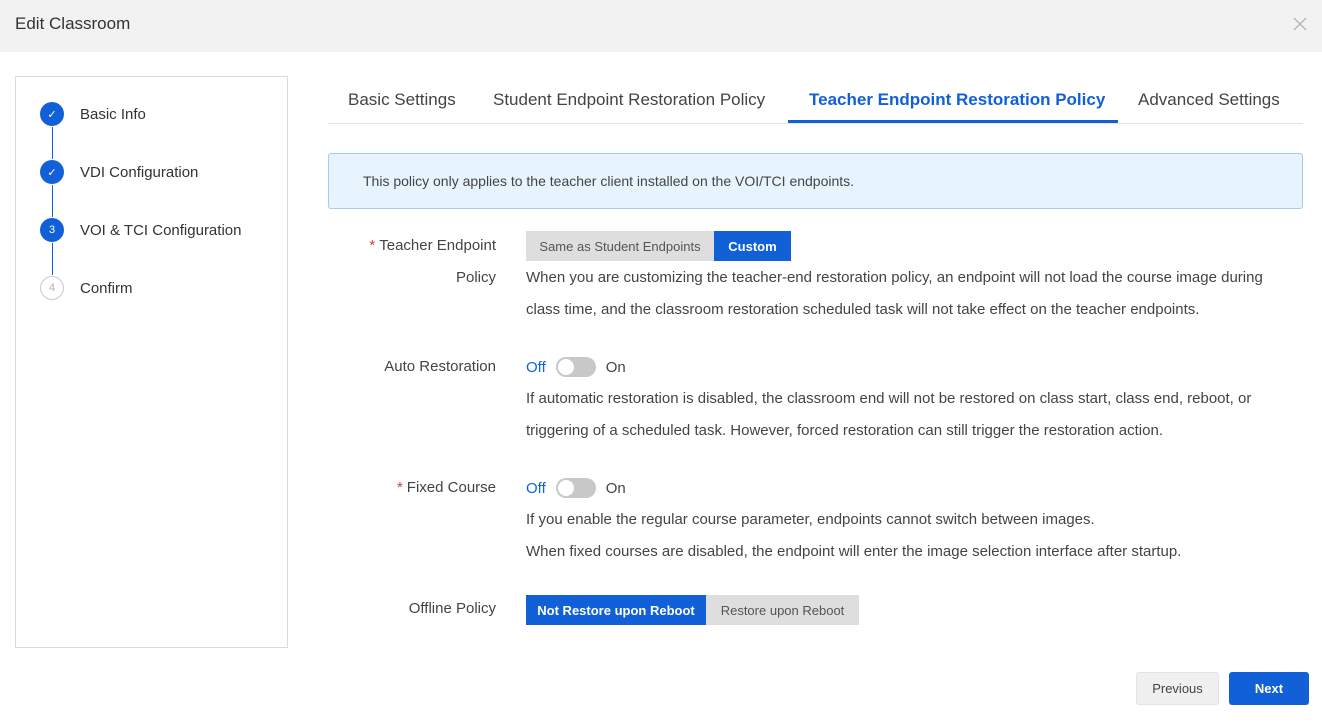 The width and height of the screenshot is (1322, 722). I want to click on auto-restoration-label: Auto Restoration, so click(440, 366).